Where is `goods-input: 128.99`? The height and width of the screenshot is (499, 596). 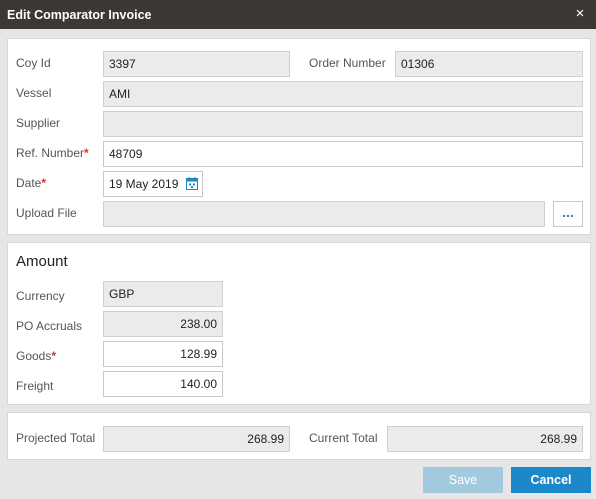 goods-input: 128.99 is located at coordinates (163, 354).